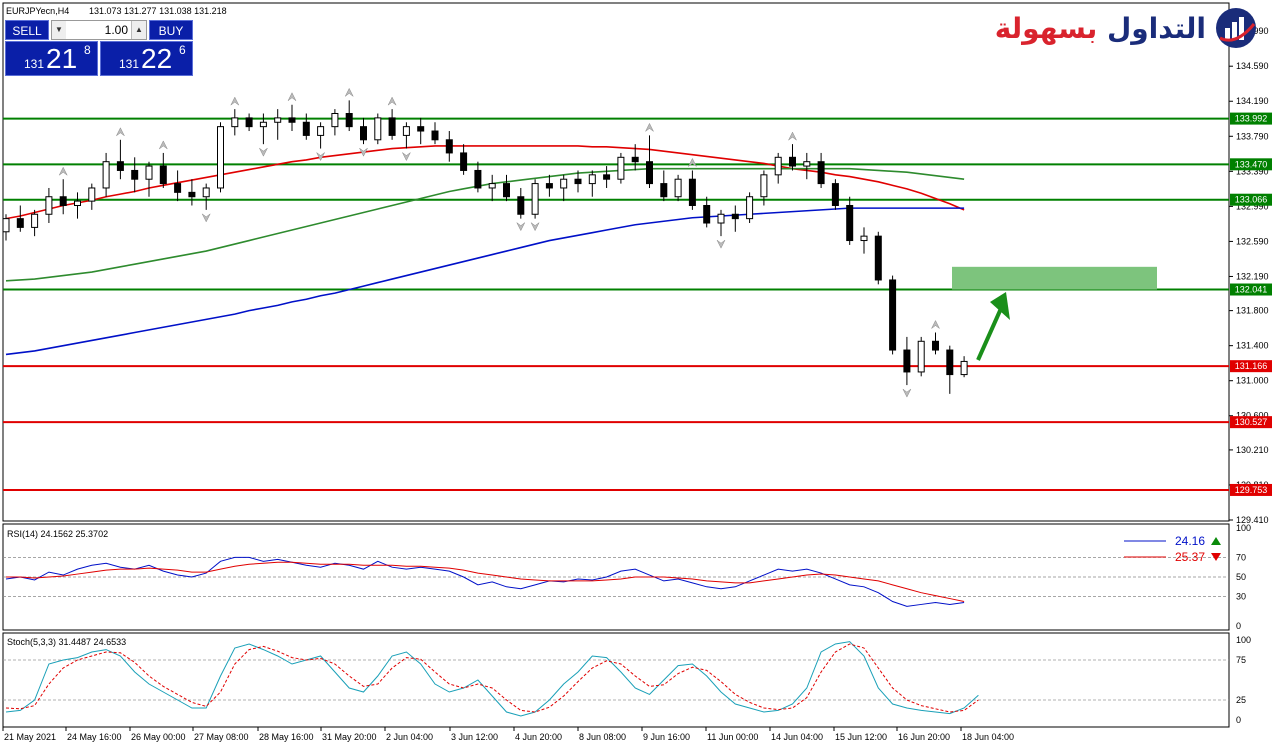 The width and height of the screenshot is (1276, 748). Describe the element at coordinates (1251, 164) in the screenshot. I see `level-label: 133.470` at that location.